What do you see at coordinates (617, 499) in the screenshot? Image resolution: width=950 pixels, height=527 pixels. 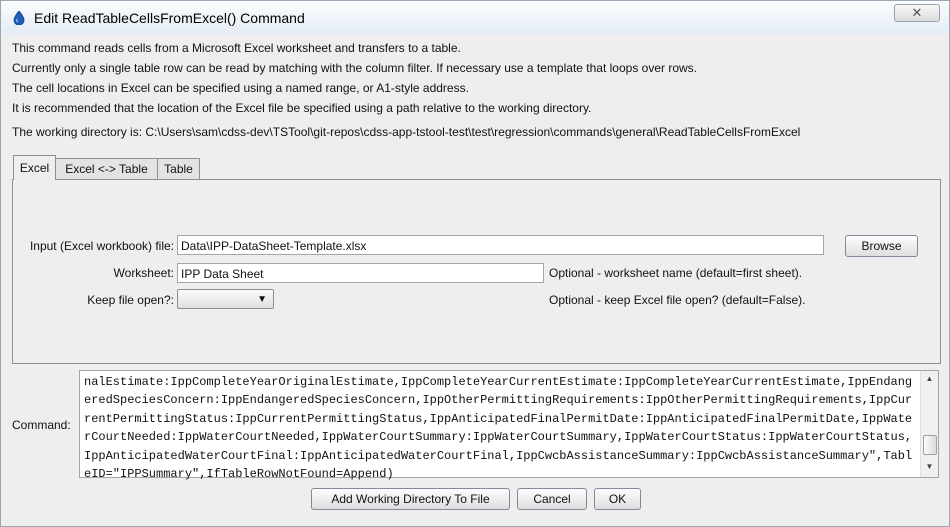 I see `ok-button: OK` at bounding box center [617, 499].